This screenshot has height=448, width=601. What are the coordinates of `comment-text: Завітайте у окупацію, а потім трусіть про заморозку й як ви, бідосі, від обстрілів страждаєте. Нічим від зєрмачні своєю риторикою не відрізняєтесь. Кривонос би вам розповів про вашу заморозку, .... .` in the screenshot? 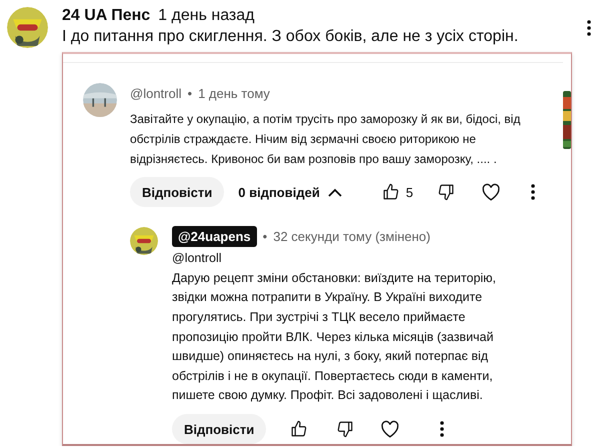 It's located at (326, 139).